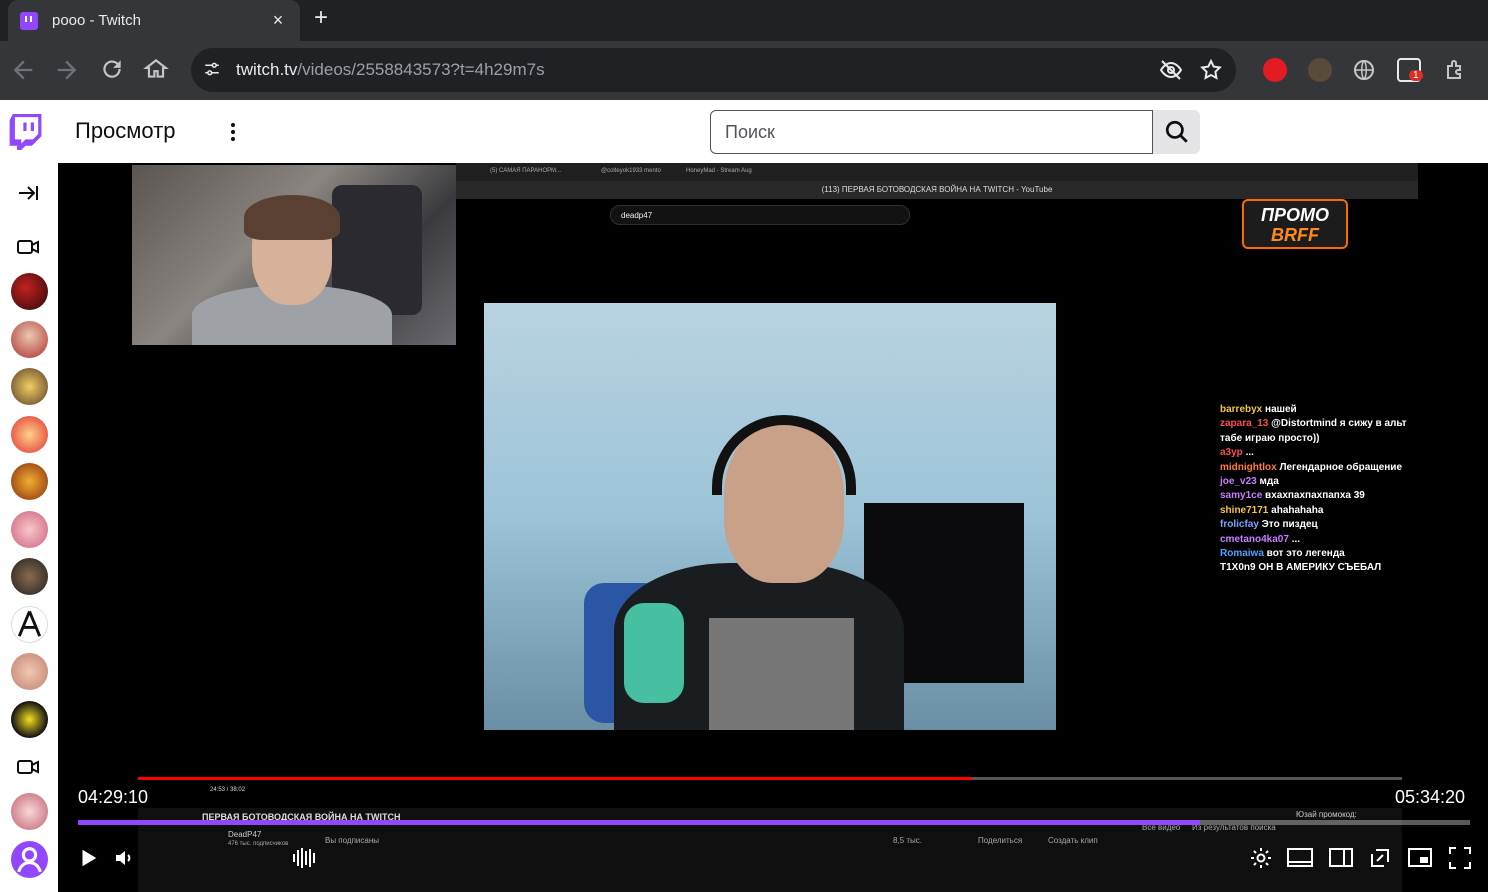  I want to click on promo-brff-logo: ПРОМО BRFF, so click(1295, 224).